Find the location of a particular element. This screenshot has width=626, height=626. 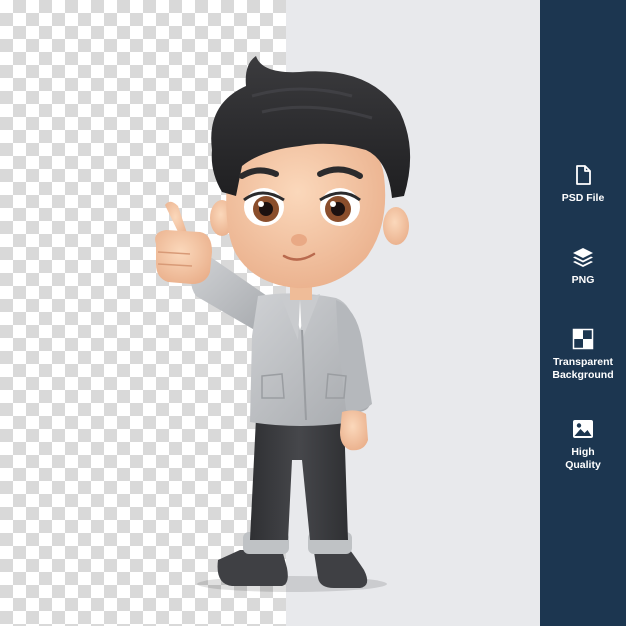

right-shoe is located at coordinates (341, 569).